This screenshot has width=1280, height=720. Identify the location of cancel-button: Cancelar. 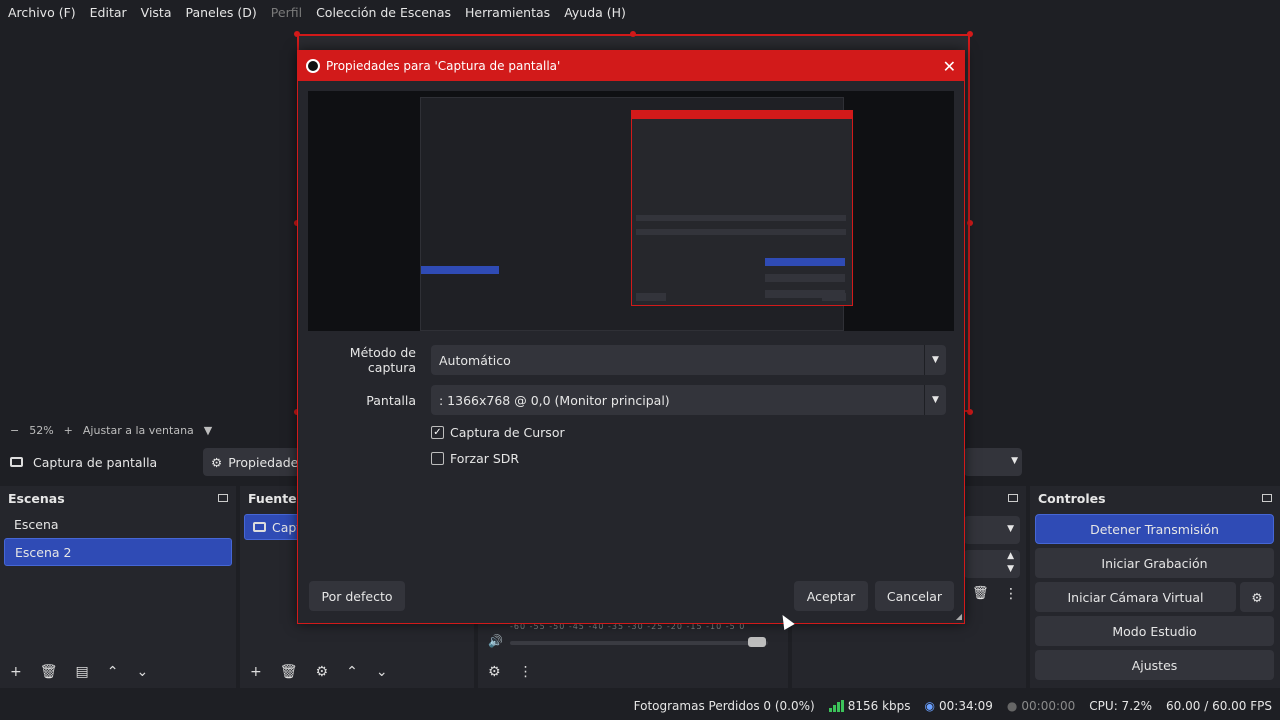
(914, 596).